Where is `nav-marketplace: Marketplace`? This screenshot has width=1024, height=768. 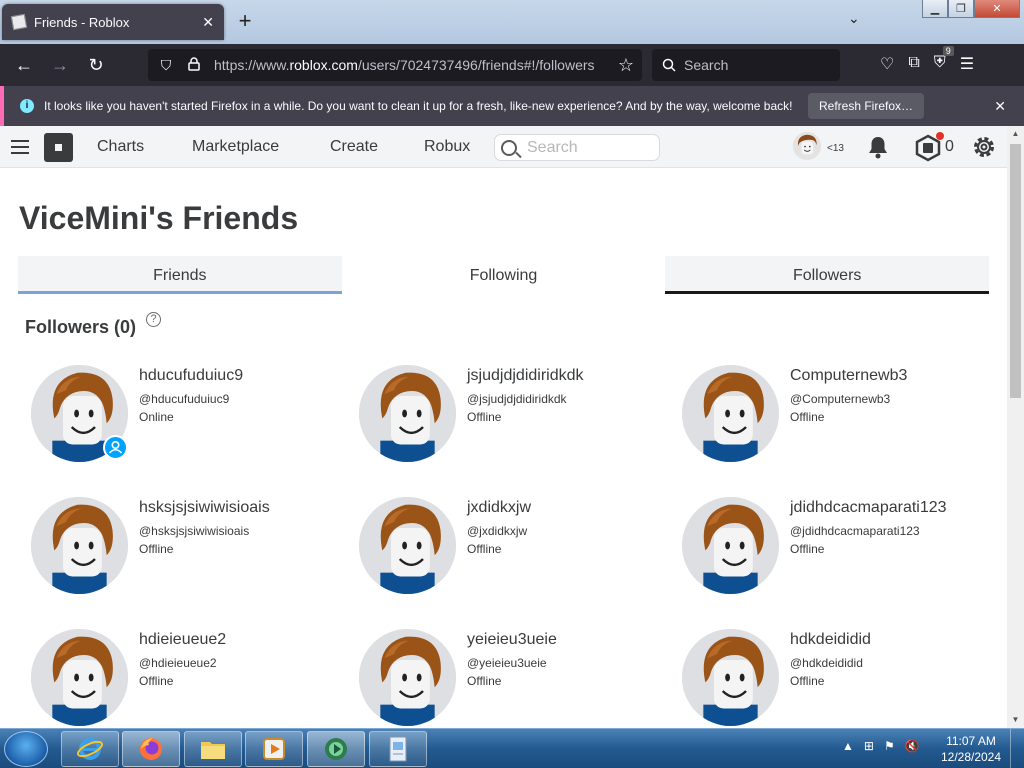
nav-marketplace: Marketplace is located at coordinates (235, 147).